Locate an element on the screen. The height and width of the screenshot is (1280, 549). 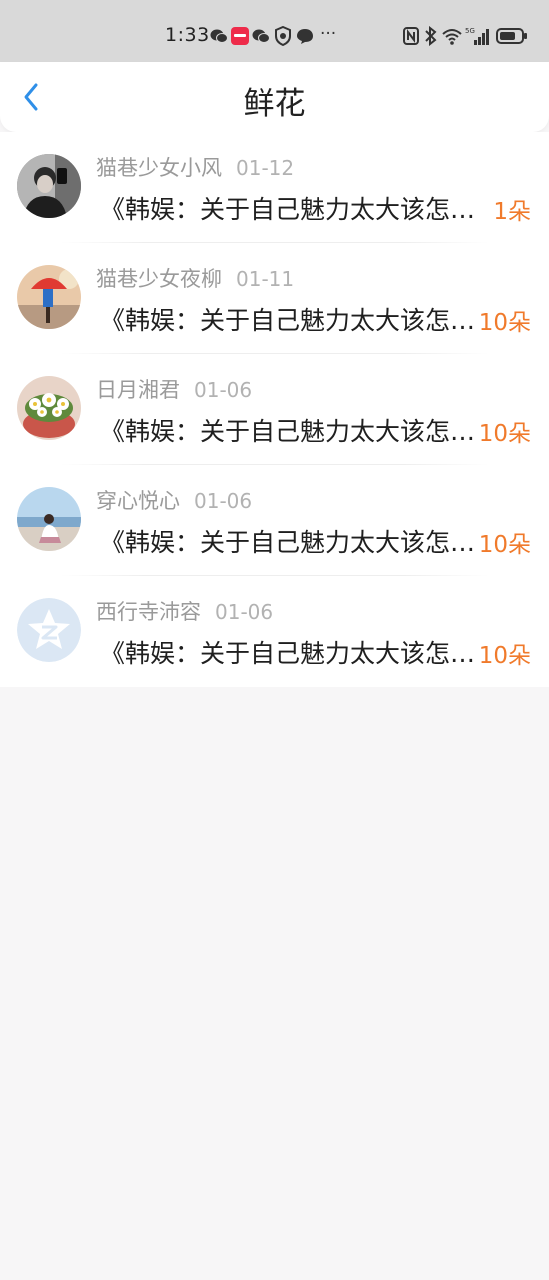
default-avatar-icon is located at coordinates (49, 630).